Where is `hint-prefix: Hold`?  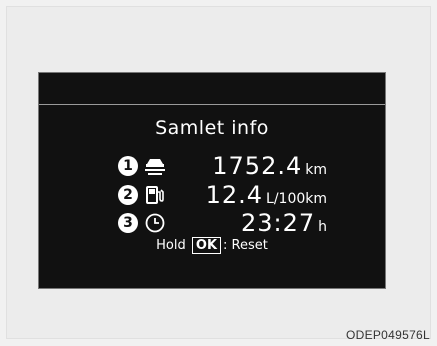
hint-prefix: Hold is located at coordinates (171, 245).